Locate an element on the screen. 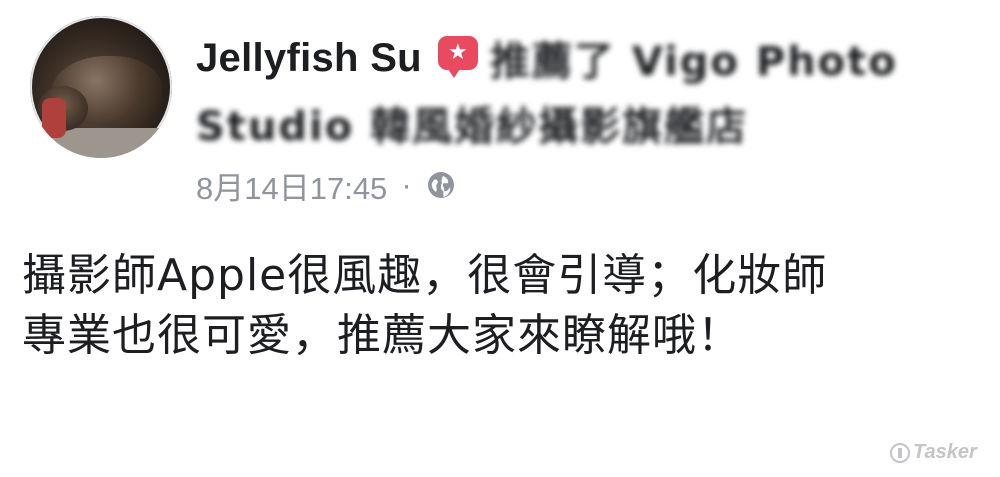 The image size is (1000, 477). watermark: Tasker is located at coordinates (933, 452).